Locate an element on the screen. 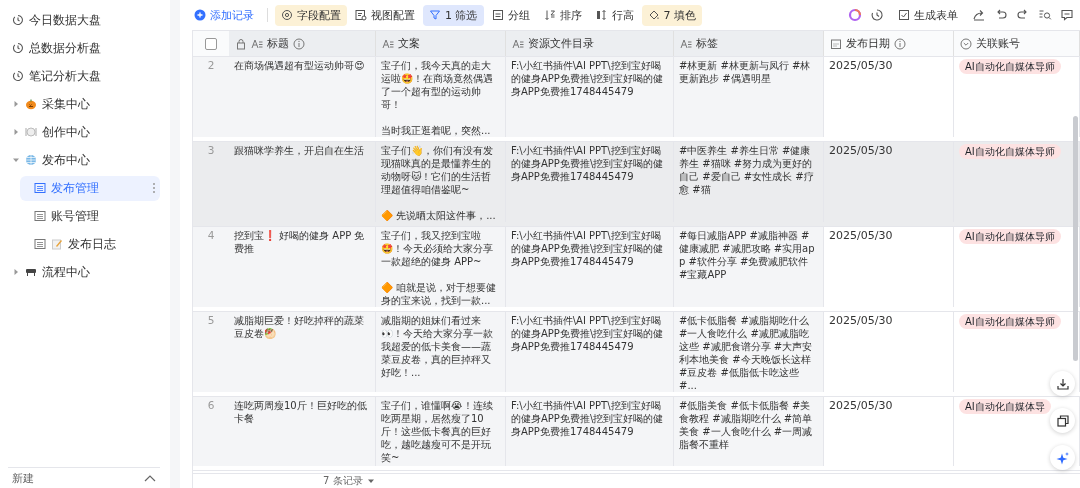 The image size is (1080, 488). column-header: 标题 is located at coordinates (302, 43).